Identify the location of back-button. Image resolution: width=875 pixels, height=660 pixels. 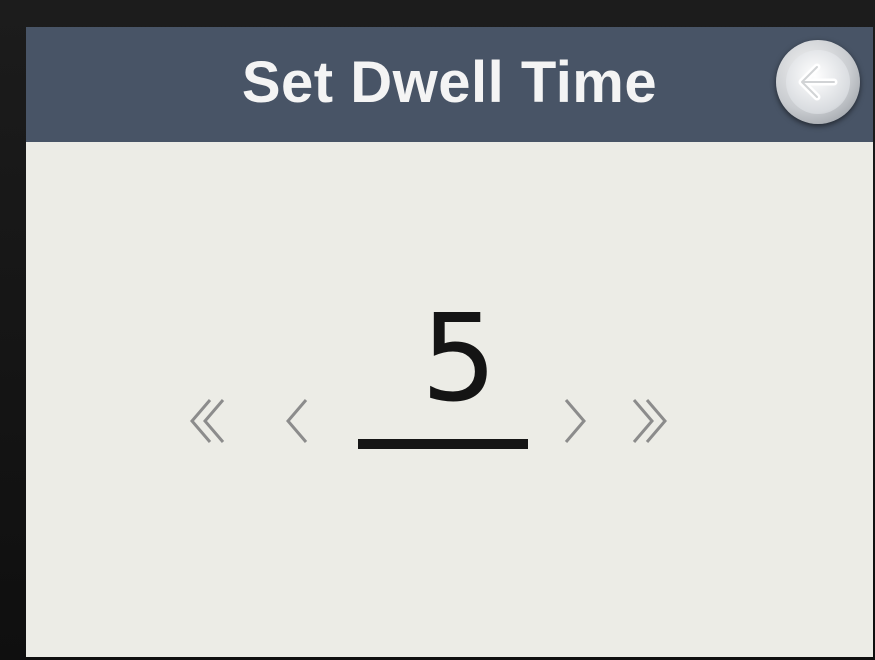
(818, 82).